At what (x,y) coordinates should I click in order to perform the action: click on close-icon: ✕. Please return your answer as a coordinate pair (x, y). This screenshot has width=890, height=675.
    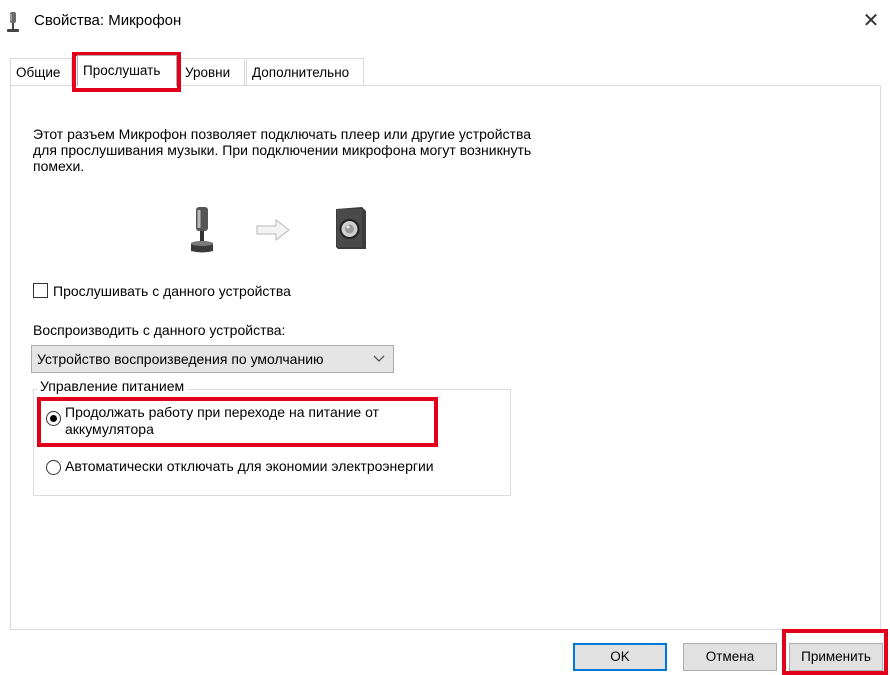
    Looking at the image, I should click on (871, 21).